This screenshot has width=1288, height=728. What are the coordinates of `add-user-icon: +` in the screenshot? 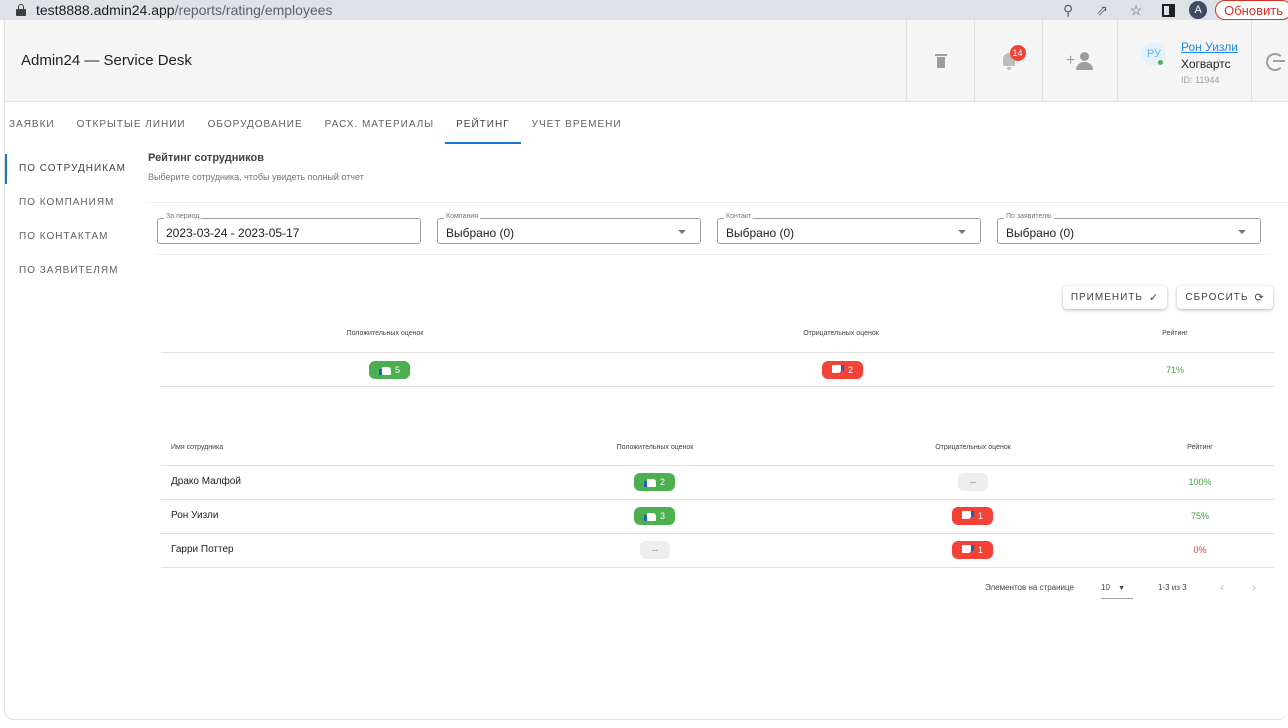 It's located at (1080, 61).